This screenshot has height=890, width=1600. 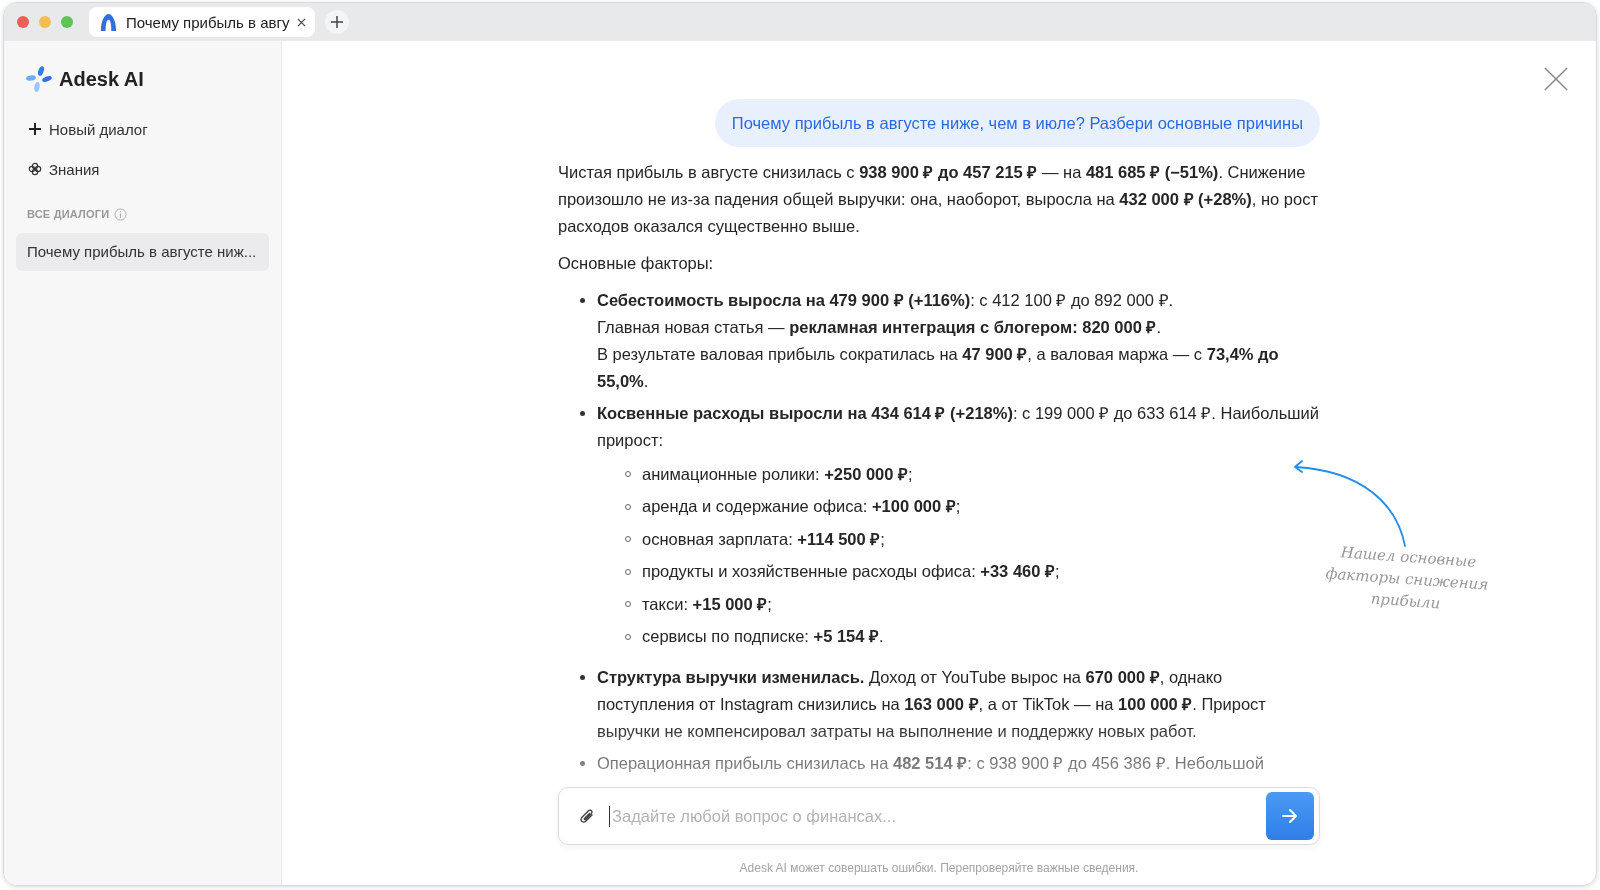 I want to click on list-item-text: такси: +15 000 ₽;, so click(x=707, y=604).